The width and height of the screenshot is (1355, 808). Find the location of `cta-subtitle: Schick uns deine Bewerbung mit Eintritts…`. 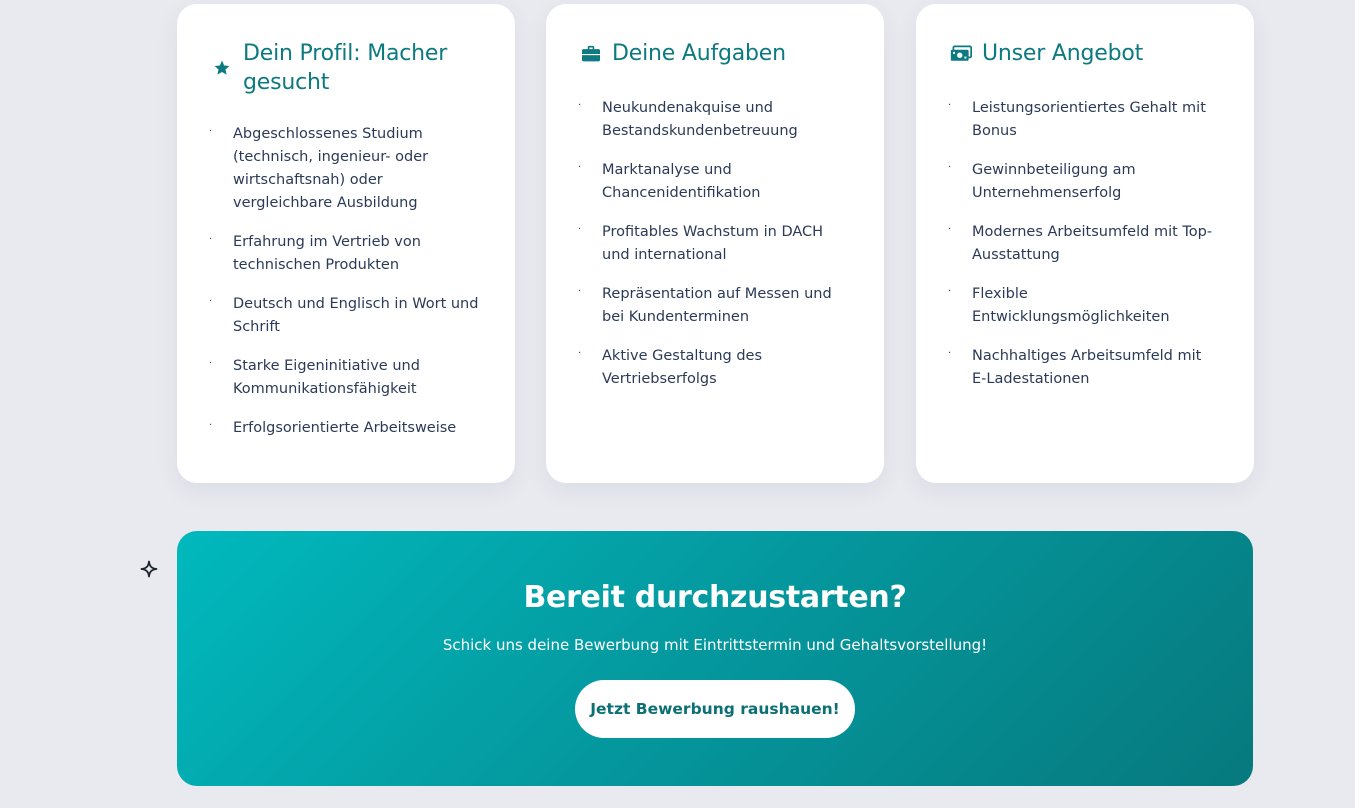

cta-subtitle: Schick uns deine Bewerbung mit Eintritts… is located at coordinates (715, 645).